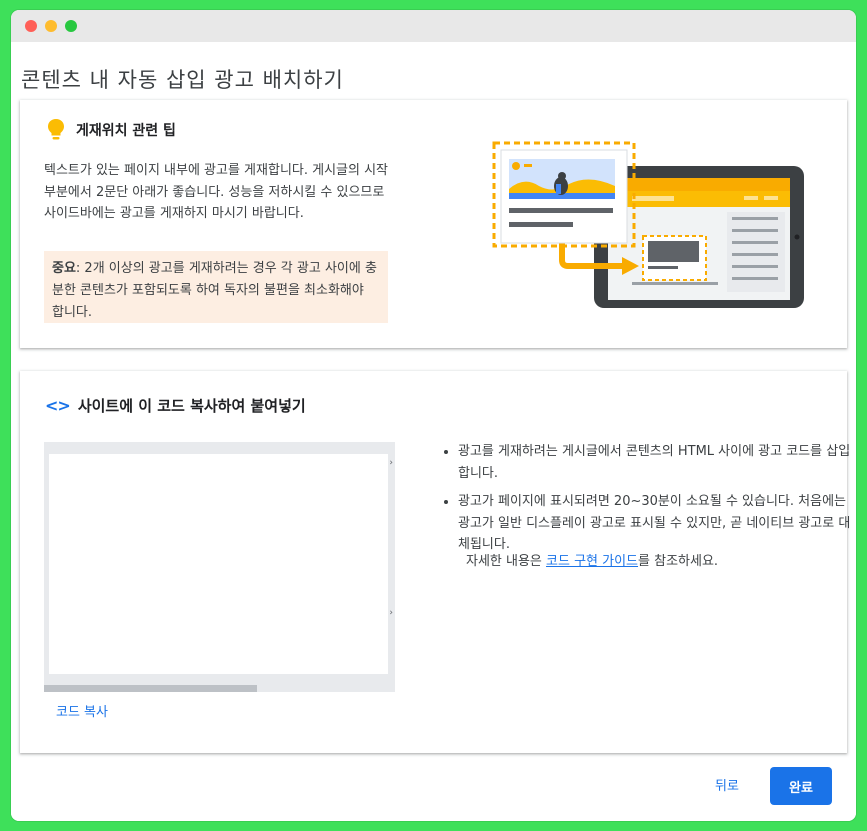 This screenshot has width=867, height=831. I want to click on page-title: 콘텐츠 내 자동 삽입 광고 배치하기, so click(182, 80).